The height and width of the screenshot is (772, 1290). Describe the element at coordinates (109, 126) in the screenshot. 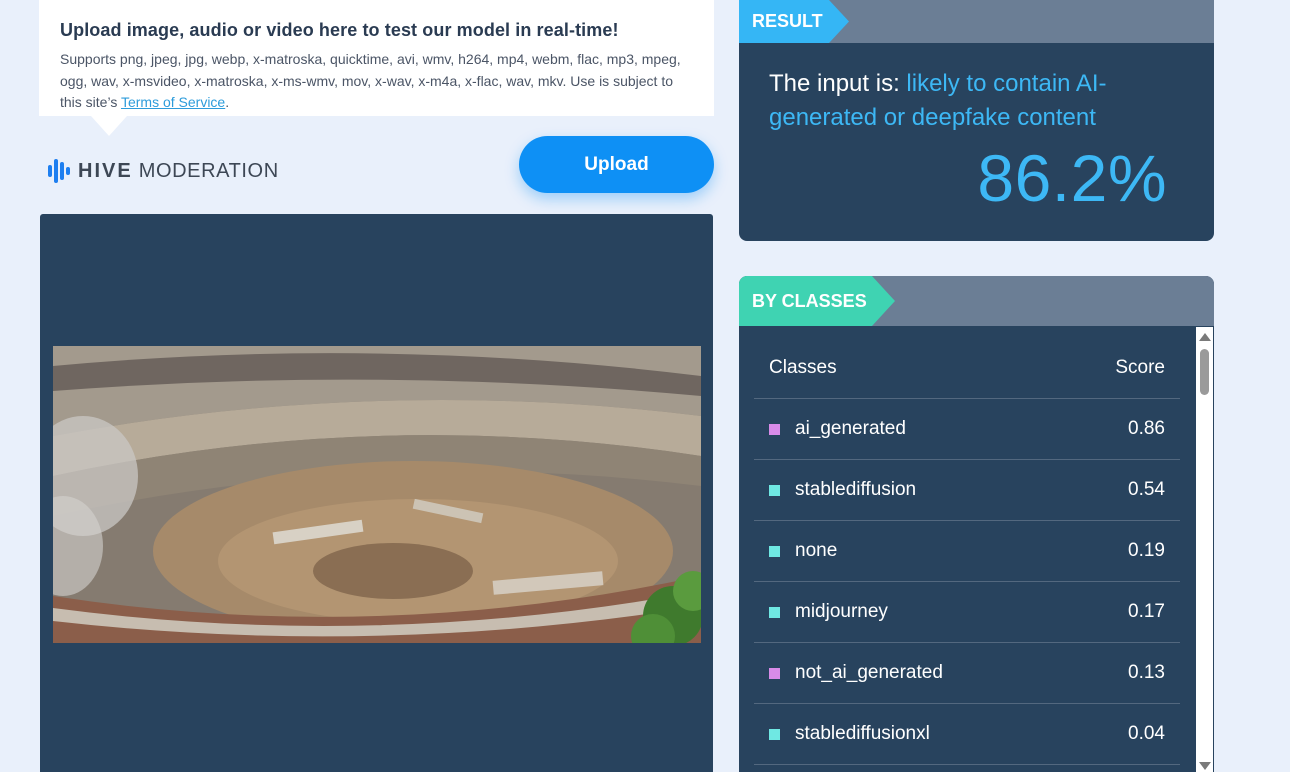

I see `card-pointer` at that location.